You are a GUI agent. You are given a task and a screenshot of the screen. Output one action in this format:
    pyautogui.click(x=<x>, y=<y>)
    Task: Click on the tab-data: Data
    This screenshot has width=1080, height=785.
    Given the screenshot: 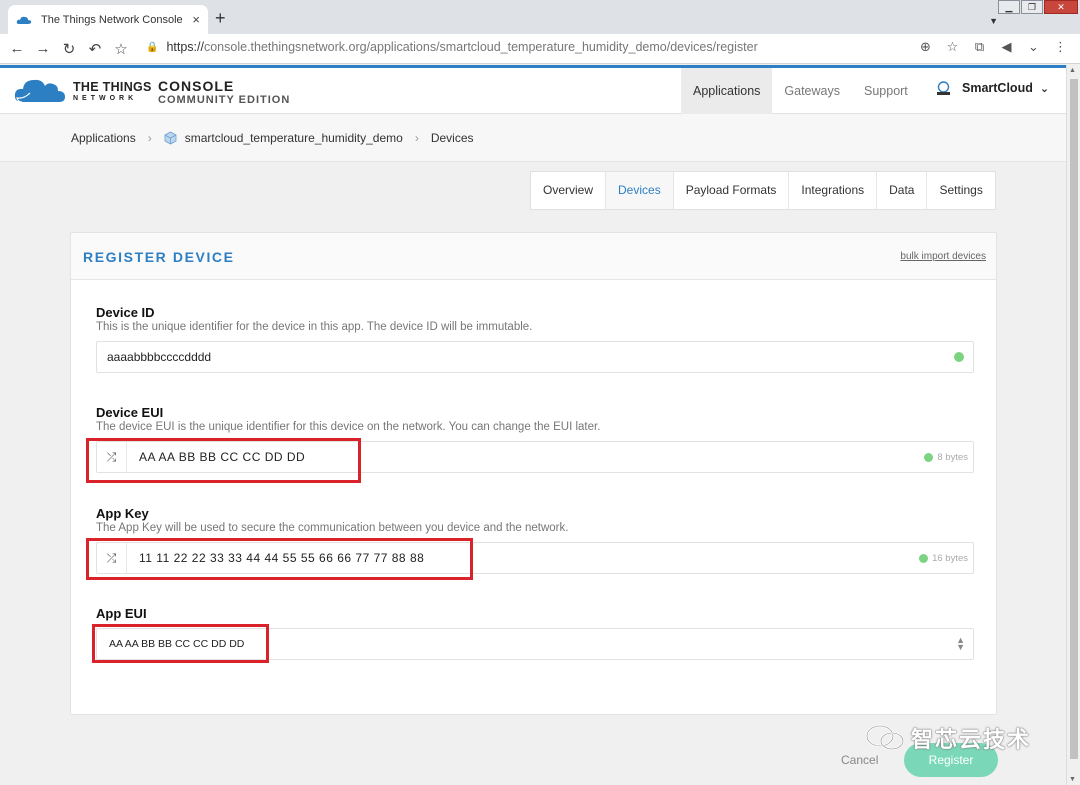 What is the action you would take?
    pyautogui.click(x=902, y=190)
    